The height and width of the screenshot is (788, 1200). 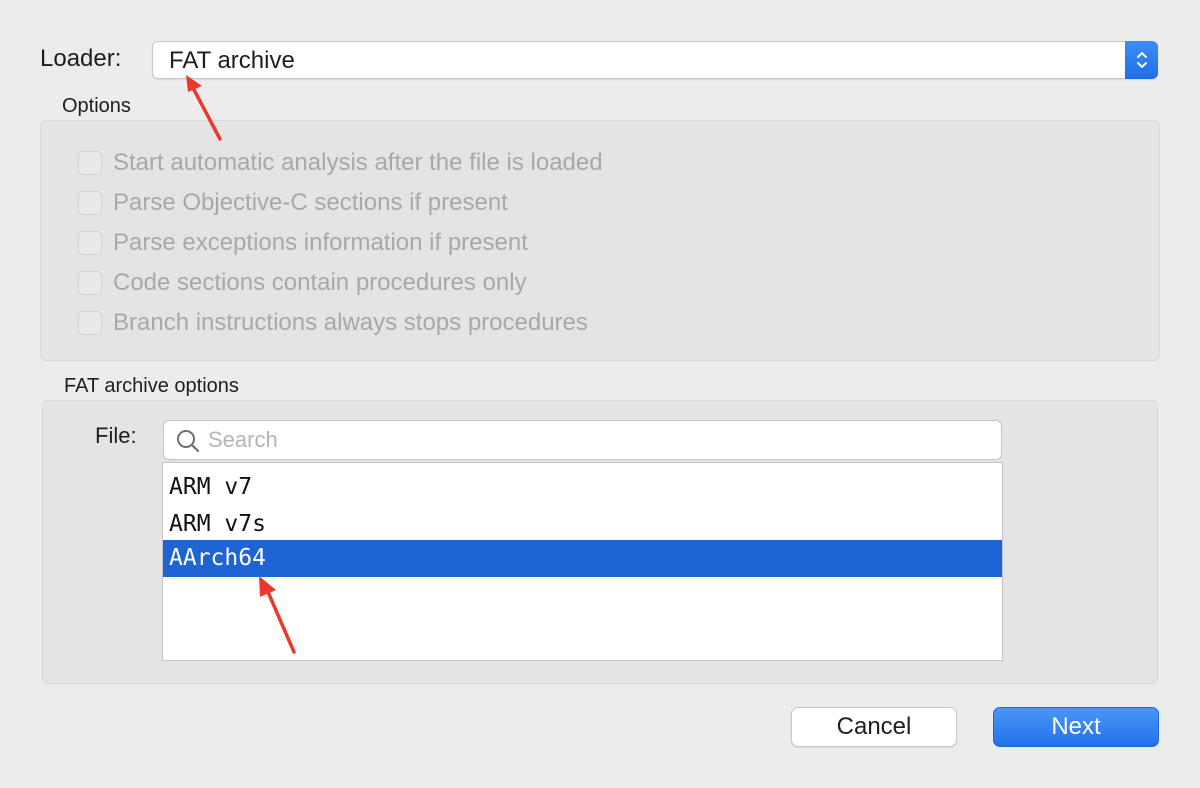 I want to click on loader-selected-value: FAT archive, so click(x=232, y=60).